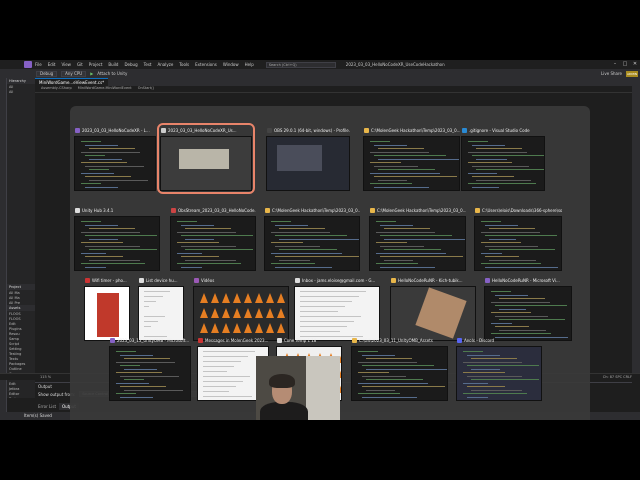  I want to click on asset-item: Test, so click(21, 397).